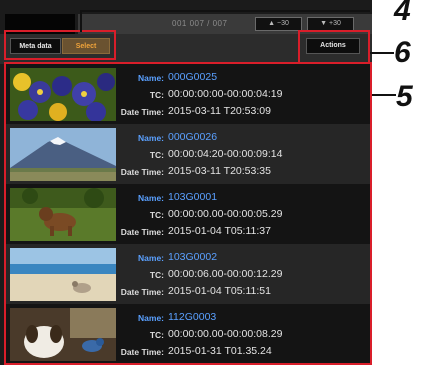  I want to click on clip-timecode: 00:00:06.00-00:00:12.29, so click(225, 274).